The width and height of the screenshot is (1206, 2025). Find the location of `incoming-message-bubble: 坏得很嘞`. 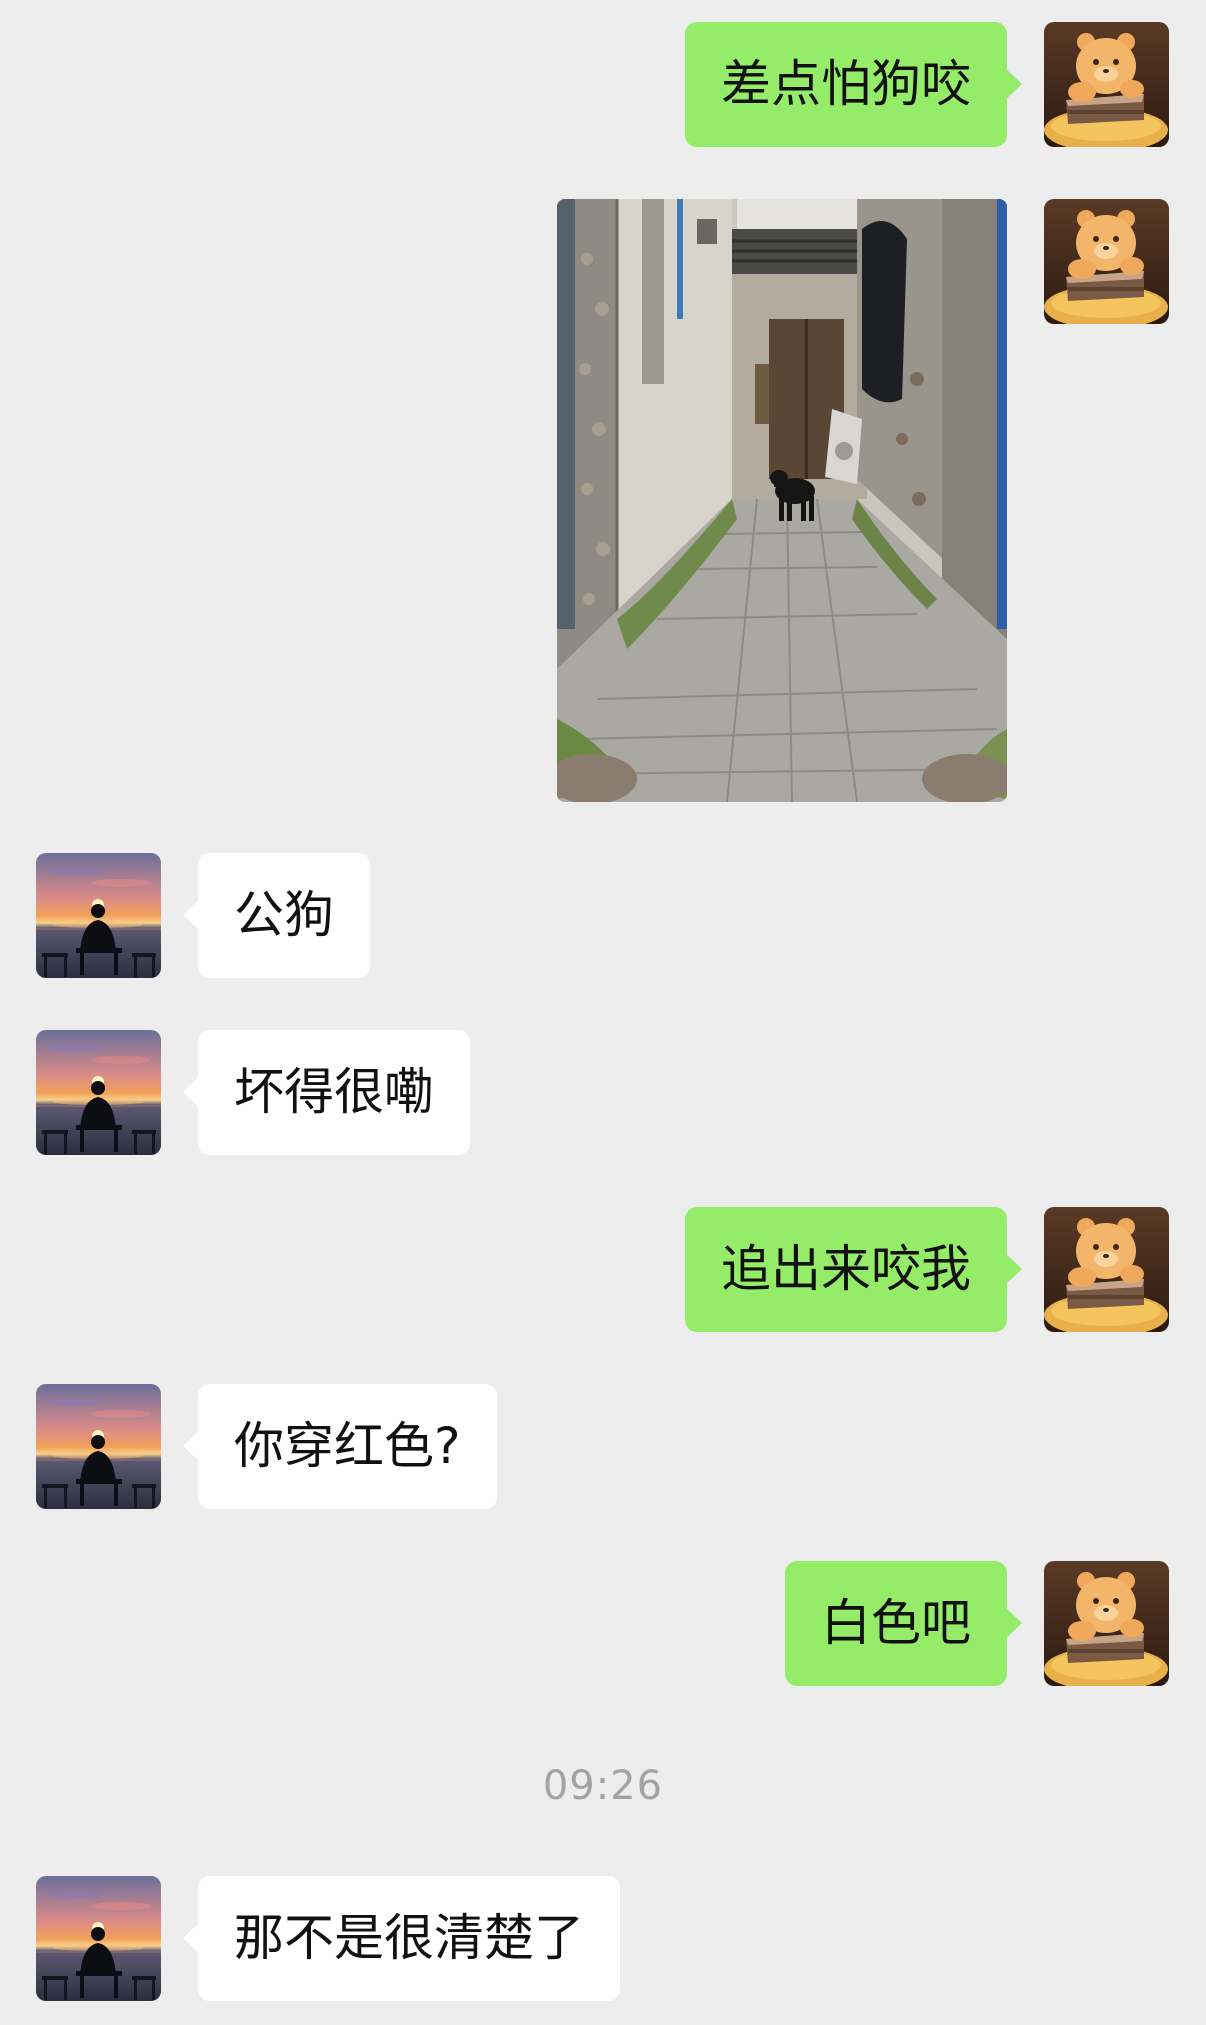

incoming-message-bubble: 坏得很嘞 is located at coordinates (334, 1092).